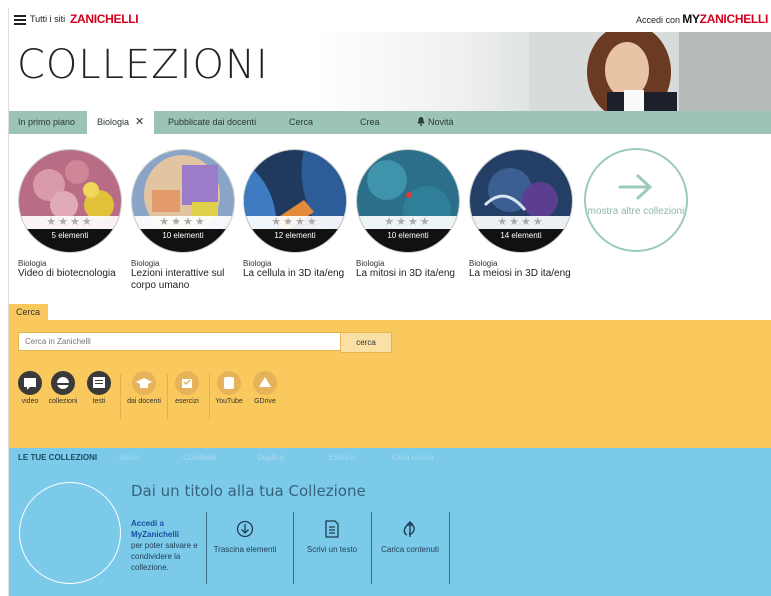 This screenshot has width=771, height=596. Describe the element at coordinates (143, 65) in the screenshot. I see `page-title: COLLEZIONI` at that location.